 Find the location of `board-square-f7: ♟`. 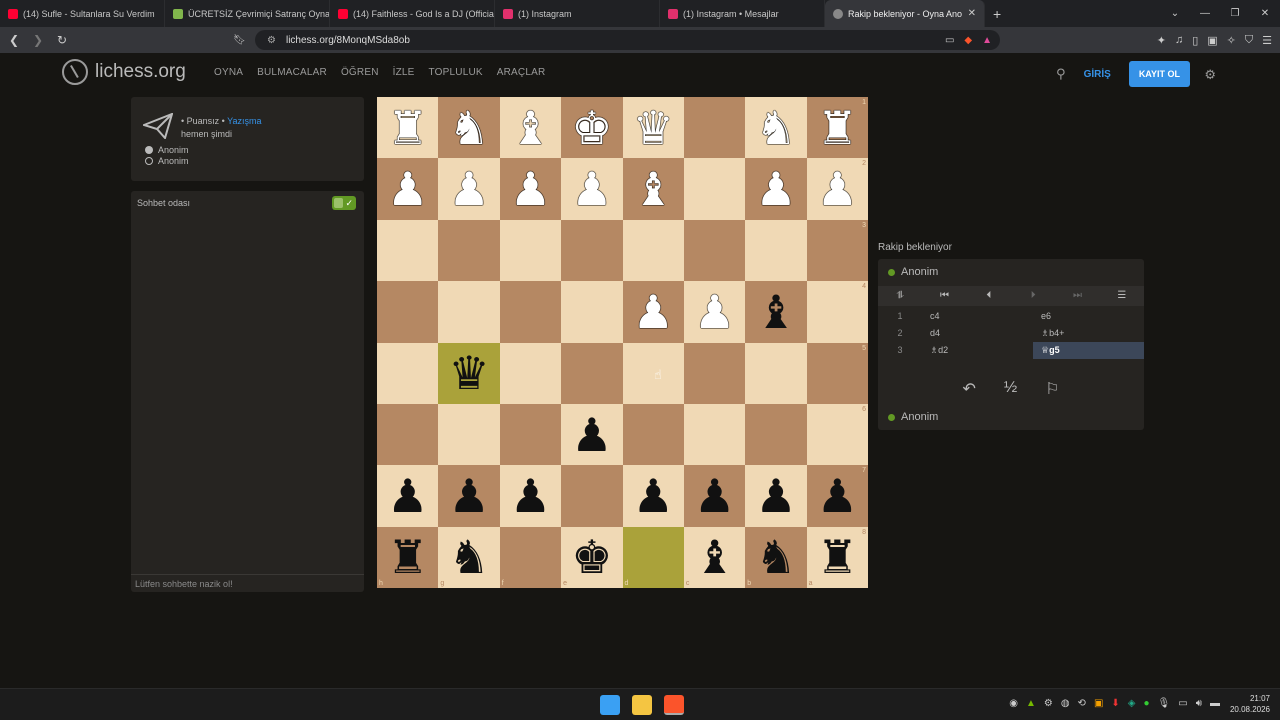

board-square-f7: ♟ is located at coordinates (530, 496).